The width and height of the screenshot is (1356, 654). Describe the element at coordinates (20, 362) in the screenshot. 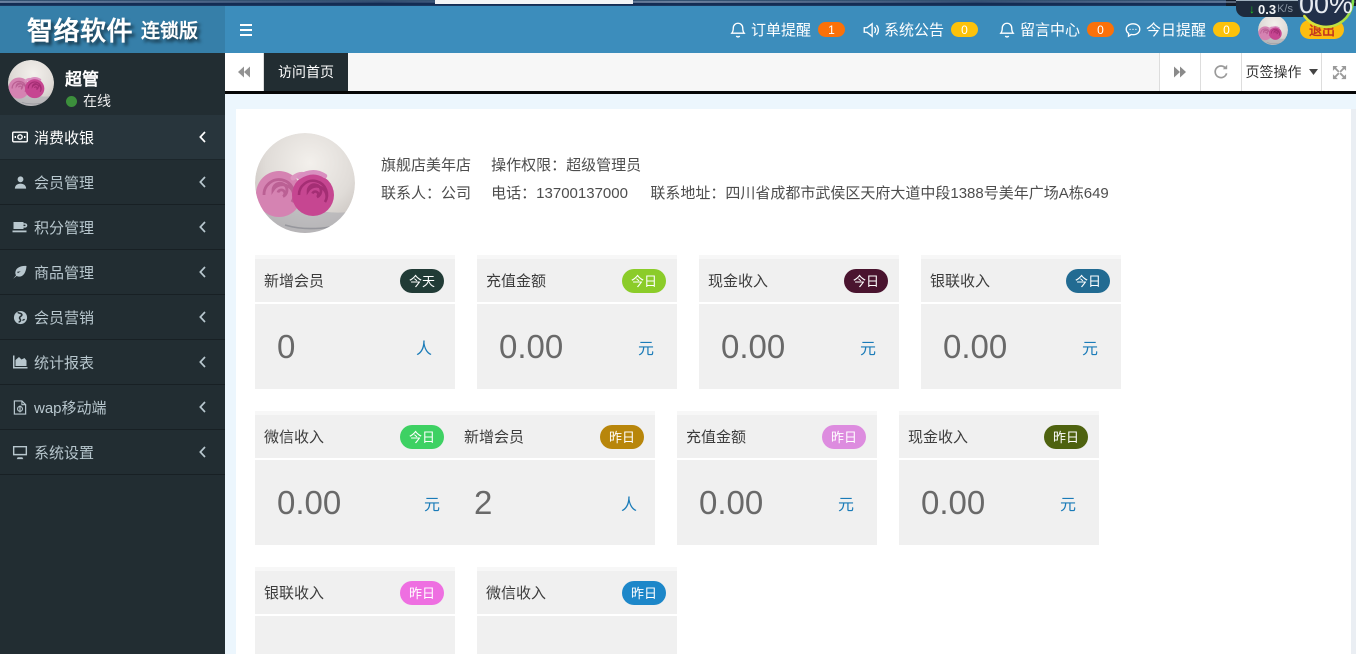

I see `area-chart-icon` at that location.